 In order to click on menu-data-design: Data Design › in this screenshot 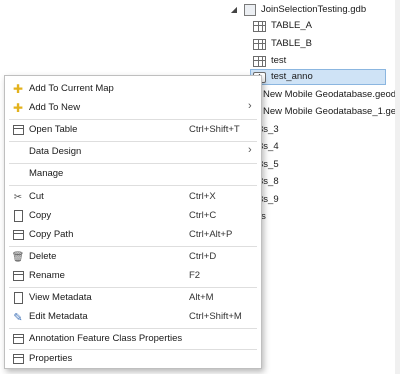, I will do `click(133, 152)`.